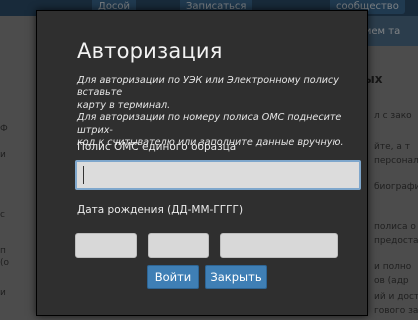 This screenshot has width=418, height=320. I want to click on dialog-title: Авторизация, so click(150, 51).